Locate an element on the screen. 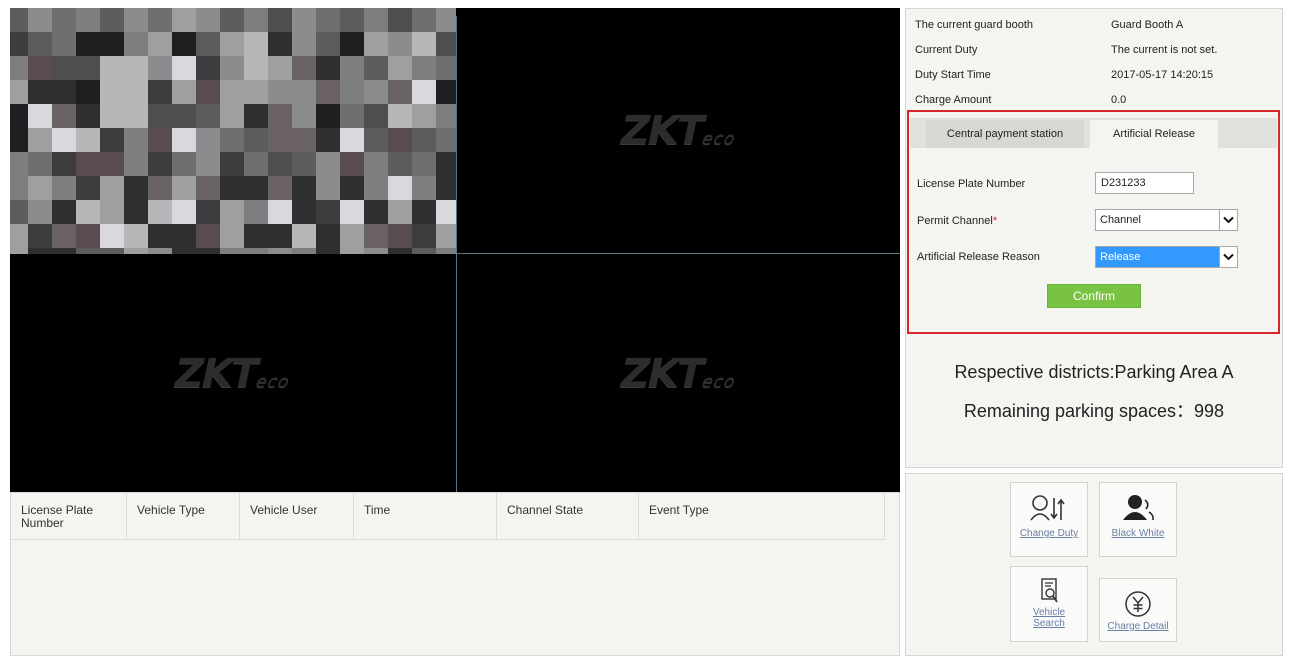  vehicle-search-icon is located at coordinates (1049, 590).